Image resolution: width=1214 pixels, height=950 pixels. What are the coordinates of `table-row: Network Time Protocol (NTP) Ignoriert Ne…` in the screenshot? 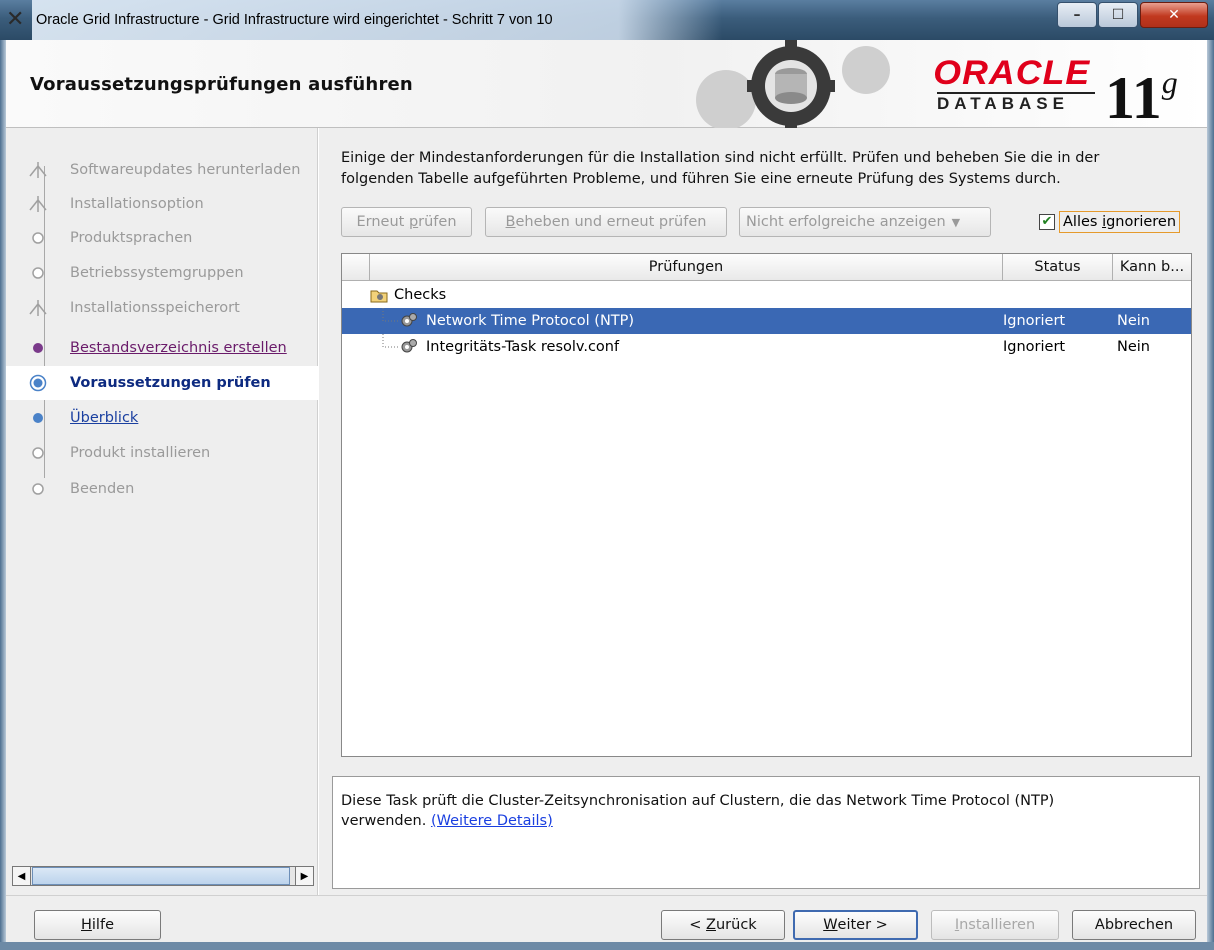 It's located at (766, 321).